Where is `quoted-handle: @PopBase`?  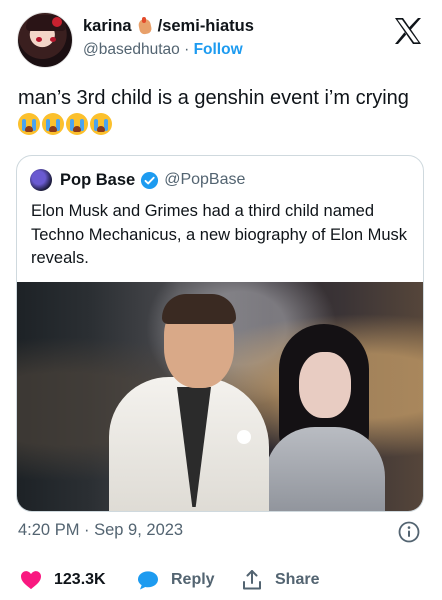
quoted-handle: @PopBase is located at coordinates (205, 179).